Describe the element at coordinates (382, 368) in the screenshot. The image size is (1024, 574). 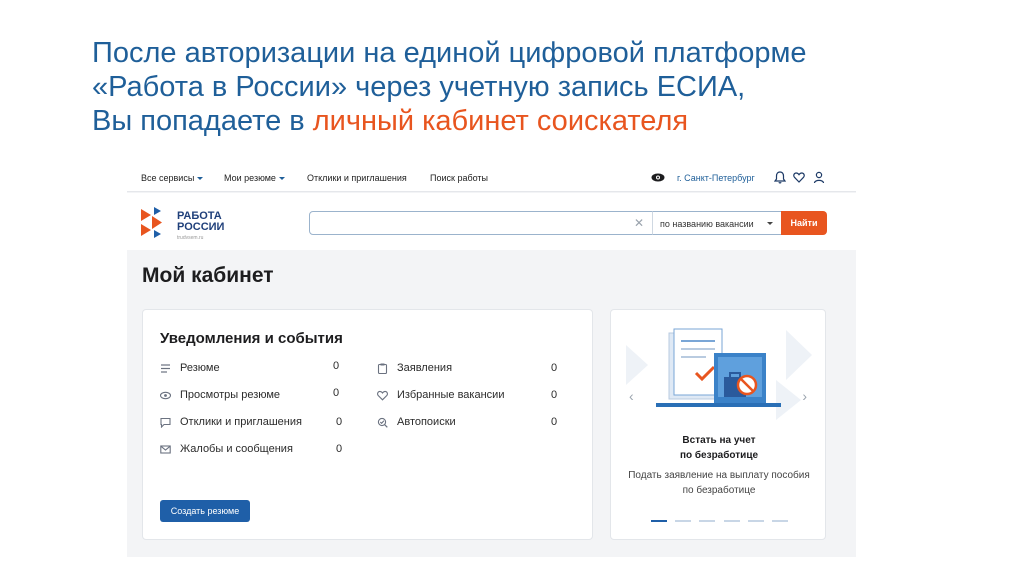
I see `clipboard-icon` at that location.